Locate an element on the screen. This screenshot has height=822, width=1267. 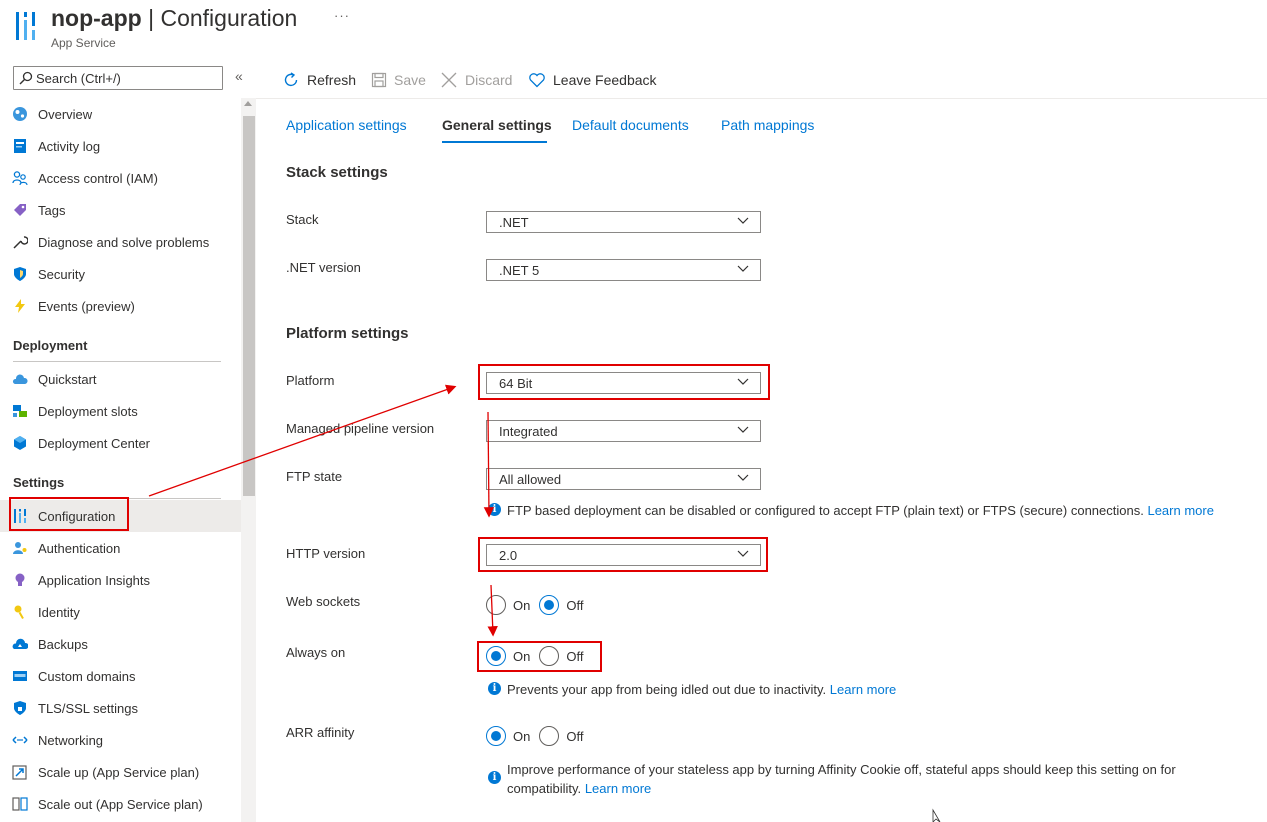
sidebar-item-quickstart: Quickstart is located at coordinates (120, 379).